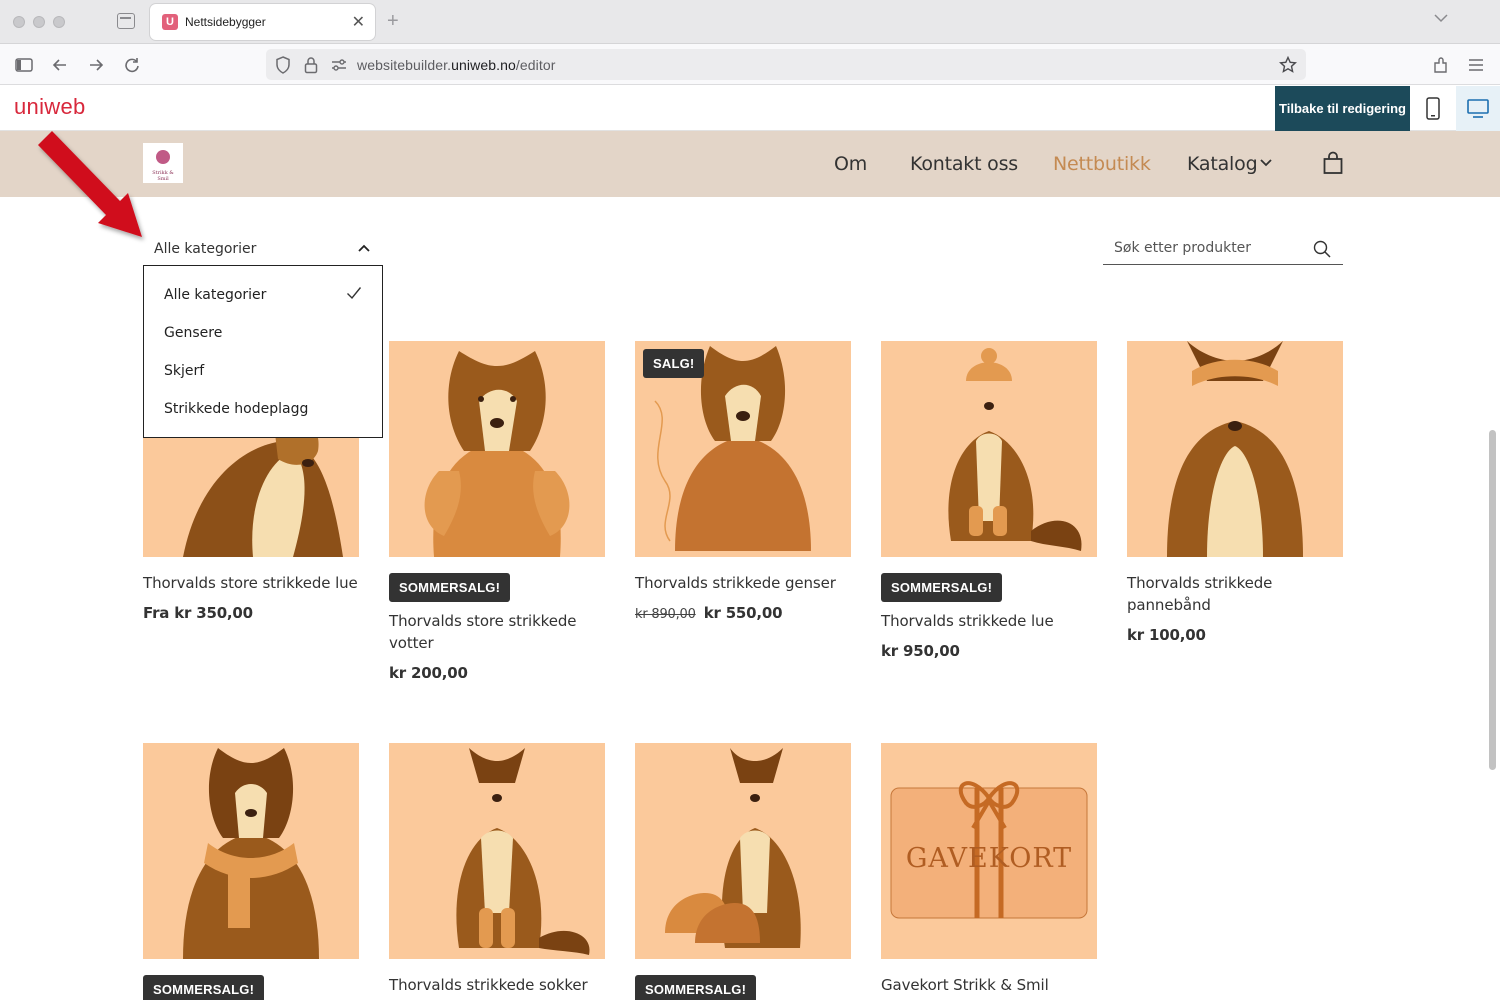  I want to click on category-select-value: Alle kategorier, so click(205, 249).